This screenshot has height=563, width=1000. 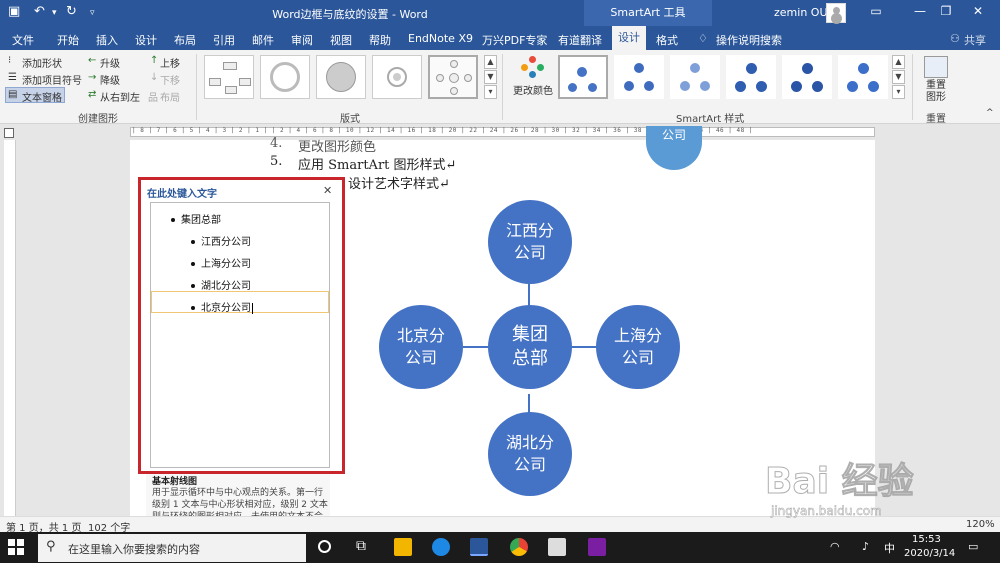 I want to click on smartart-node-right: 上海分 公司, so click(x=638, y=347).